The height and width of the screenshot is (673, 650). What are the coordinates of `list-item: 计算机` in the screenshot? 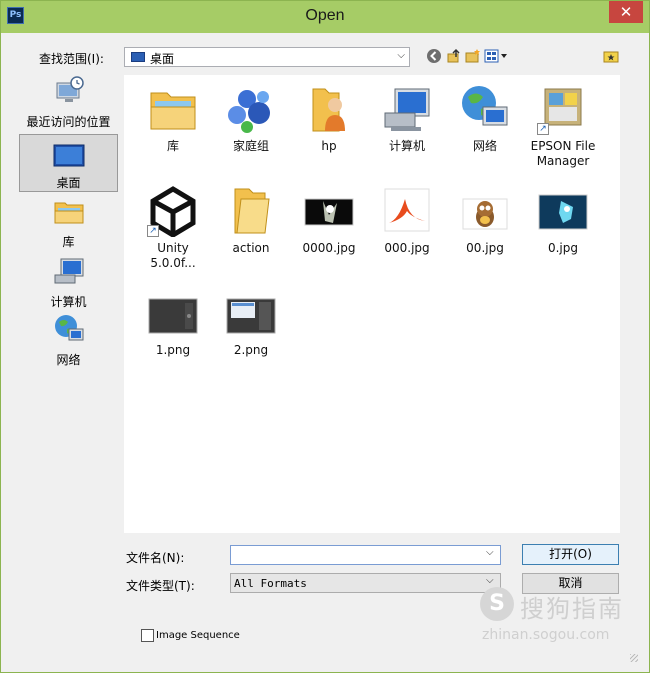 It's located at (407, 118).